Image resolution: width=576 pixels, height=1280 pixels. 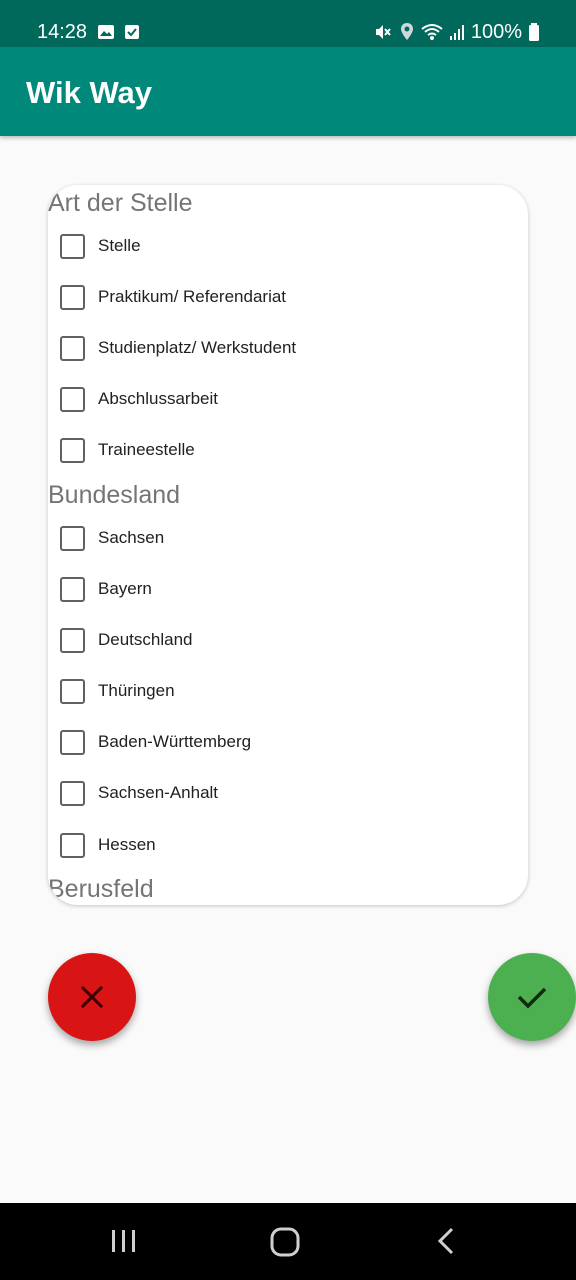 What do you see at coordinates (119, 245) in the screenshot?
I see `checkbox-label: Stelle` at bounding box center [119, 245].